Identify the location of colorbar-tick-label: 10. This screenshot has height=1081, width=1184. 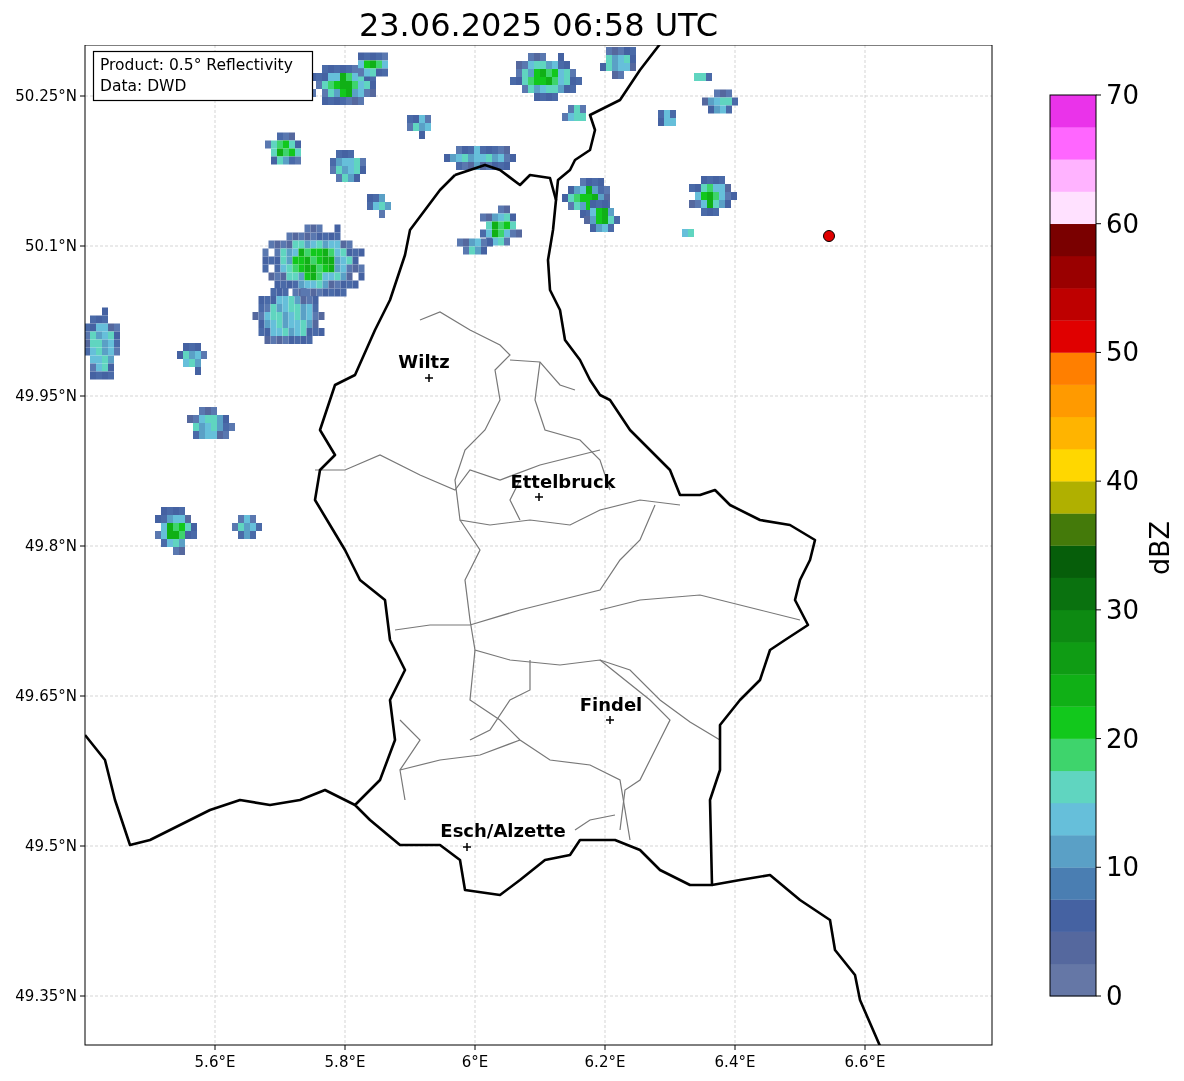
(1123, 867).